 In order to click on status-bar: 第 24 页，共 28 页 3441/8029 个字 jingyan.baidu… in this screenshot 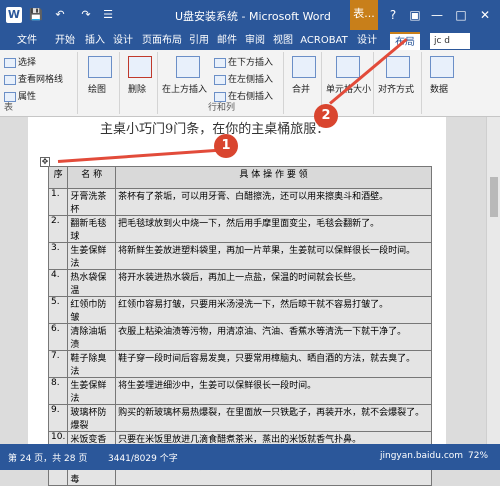, I will do `click(250, 457)`.